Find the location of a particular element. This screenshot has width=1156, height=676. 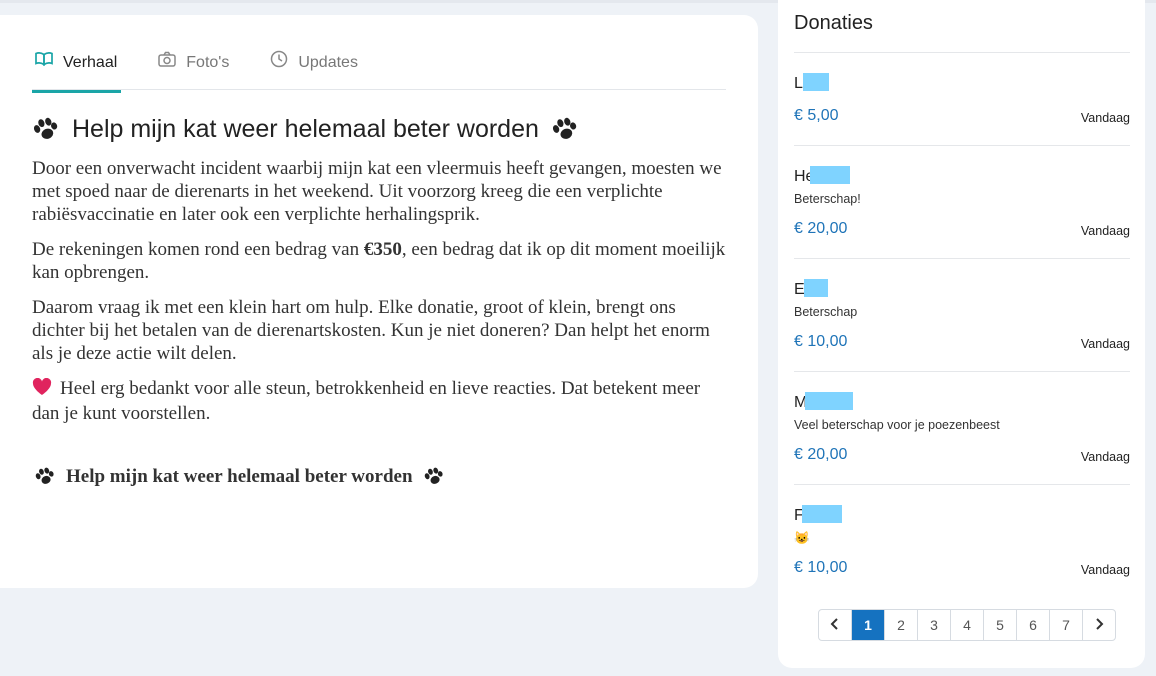

page-button-6: 6 is located at coordinates (1032, 625).